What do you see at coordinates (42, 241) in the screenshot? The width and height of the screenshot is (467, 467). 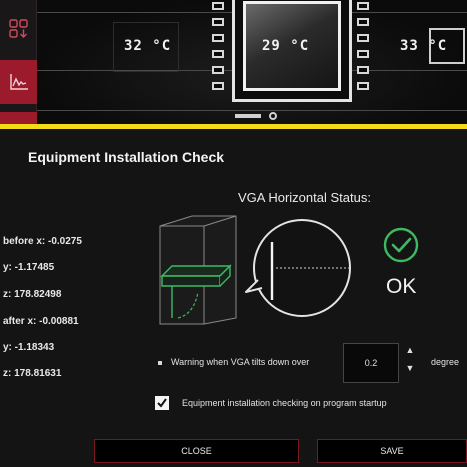 I see `position-line: before x: -0.0275` at bounding box center [42, 241].